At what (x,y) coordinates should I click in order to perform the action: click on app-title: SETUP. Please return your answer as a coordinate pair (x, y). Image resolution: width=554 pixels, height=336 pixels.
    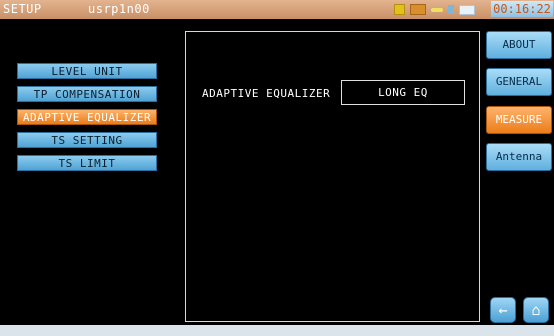
    Looking at the image, I should click on (22, 9).